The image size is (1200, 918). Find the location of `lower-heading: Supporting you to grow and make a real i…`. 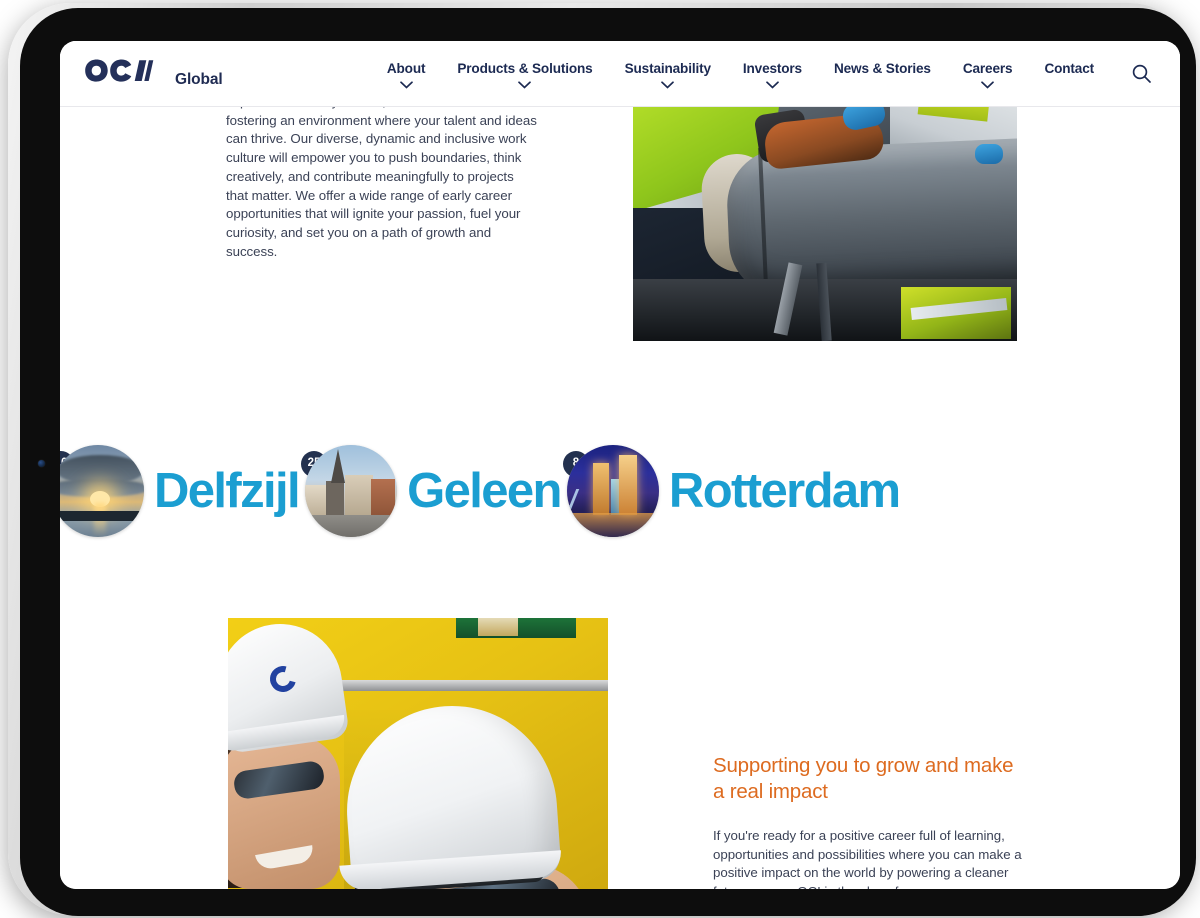

lower-heading: Supporting you to grow and make a real i… is located at coordinates (863, 778).